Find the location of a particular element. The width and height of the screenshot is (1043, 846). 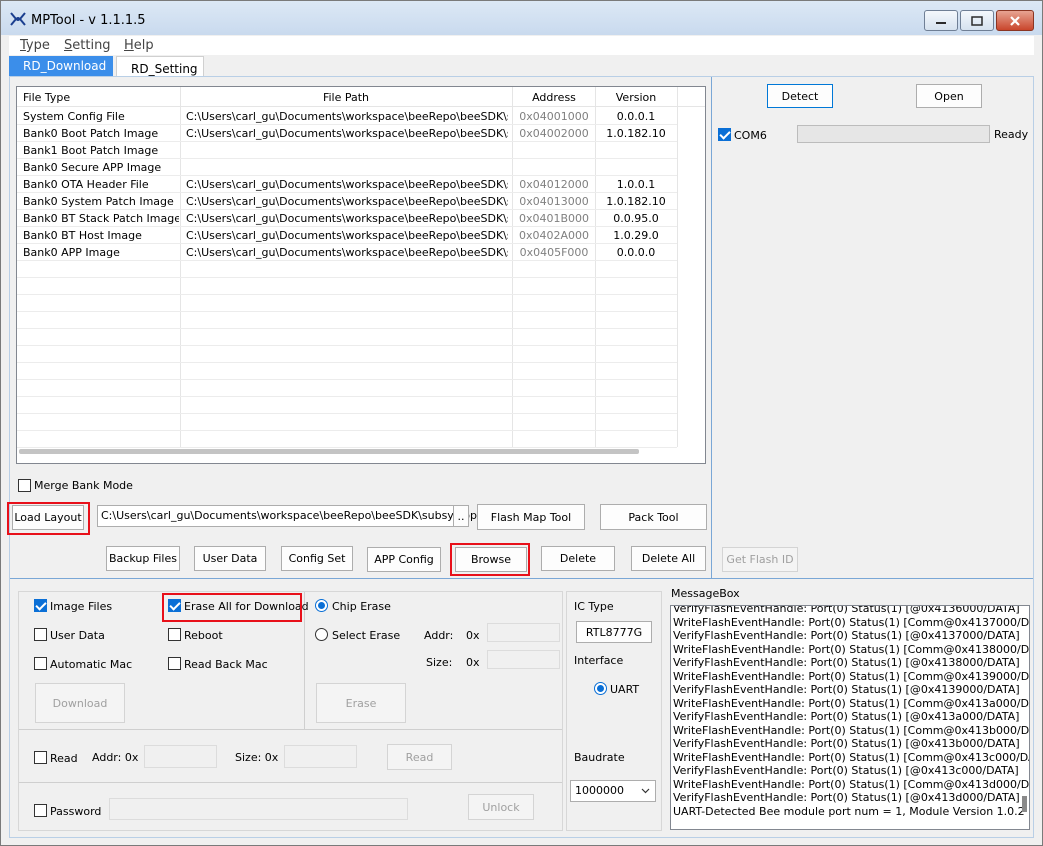

cell-address: 0x04001000 is located at coordinates (554, 116).